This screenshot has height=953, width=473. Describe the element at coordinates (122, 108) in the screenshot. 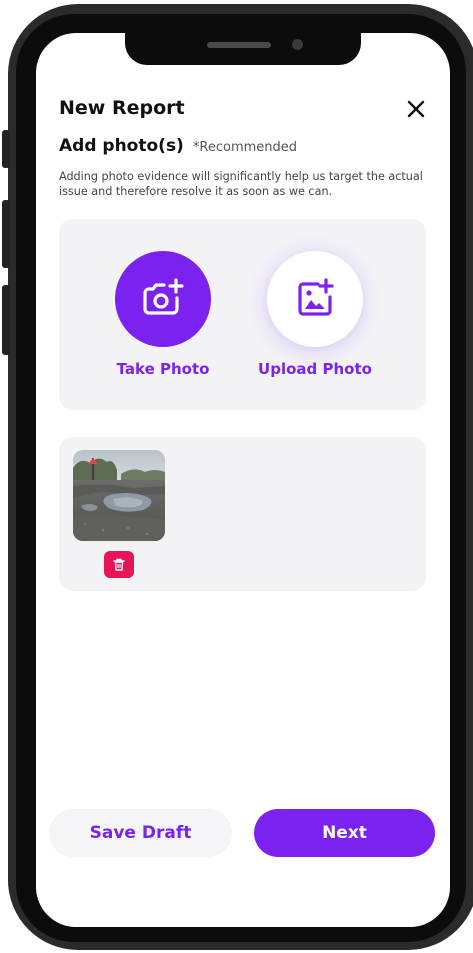

I see `page-title: New Report` at that location.